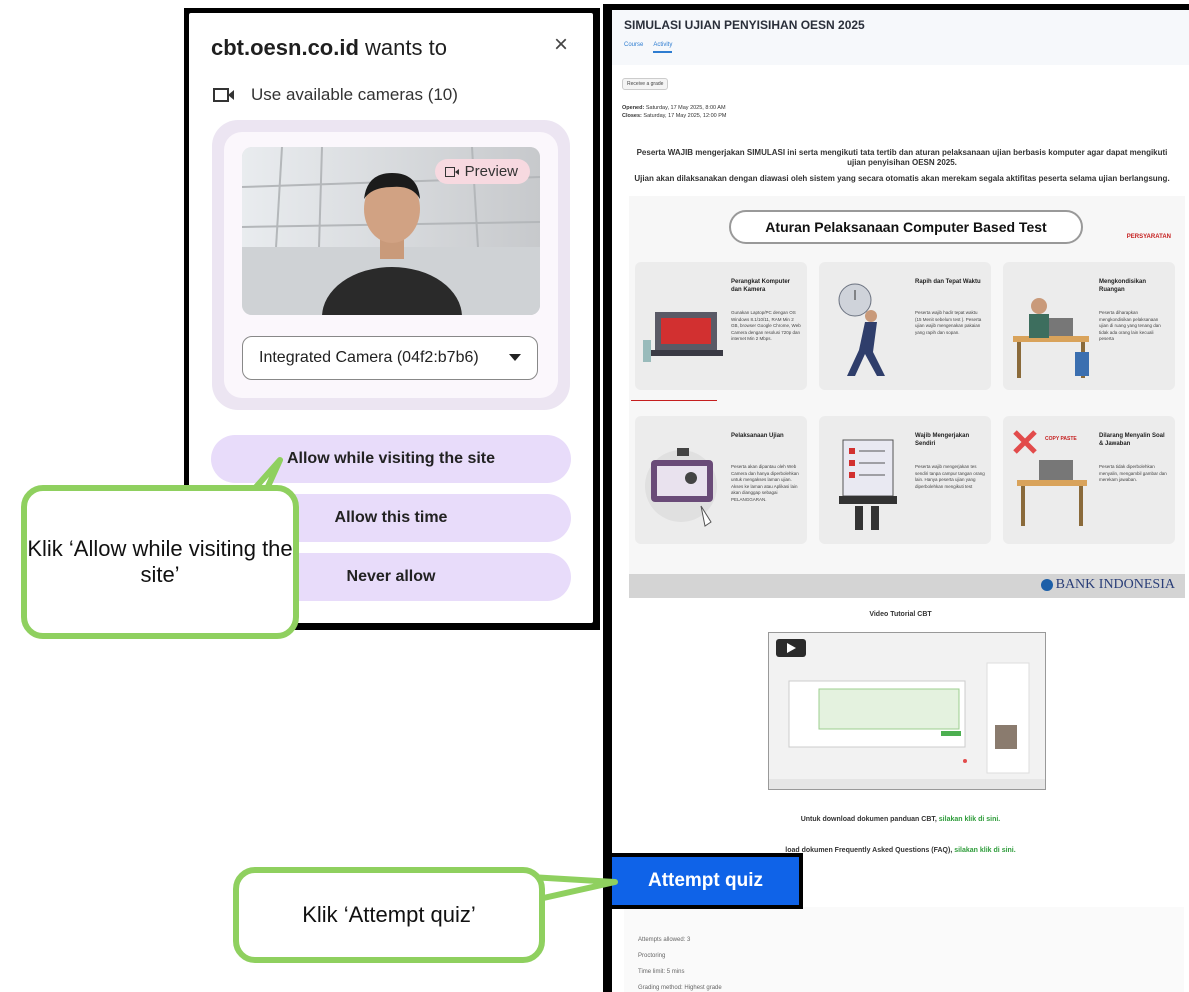 This screenshot has width=1189, height=992. What do you see at coordinates (389, 915) in the screenshot?
I see `callout-attempt: Klik ‘Attempt quiz’` at bounding box center [389, 915].